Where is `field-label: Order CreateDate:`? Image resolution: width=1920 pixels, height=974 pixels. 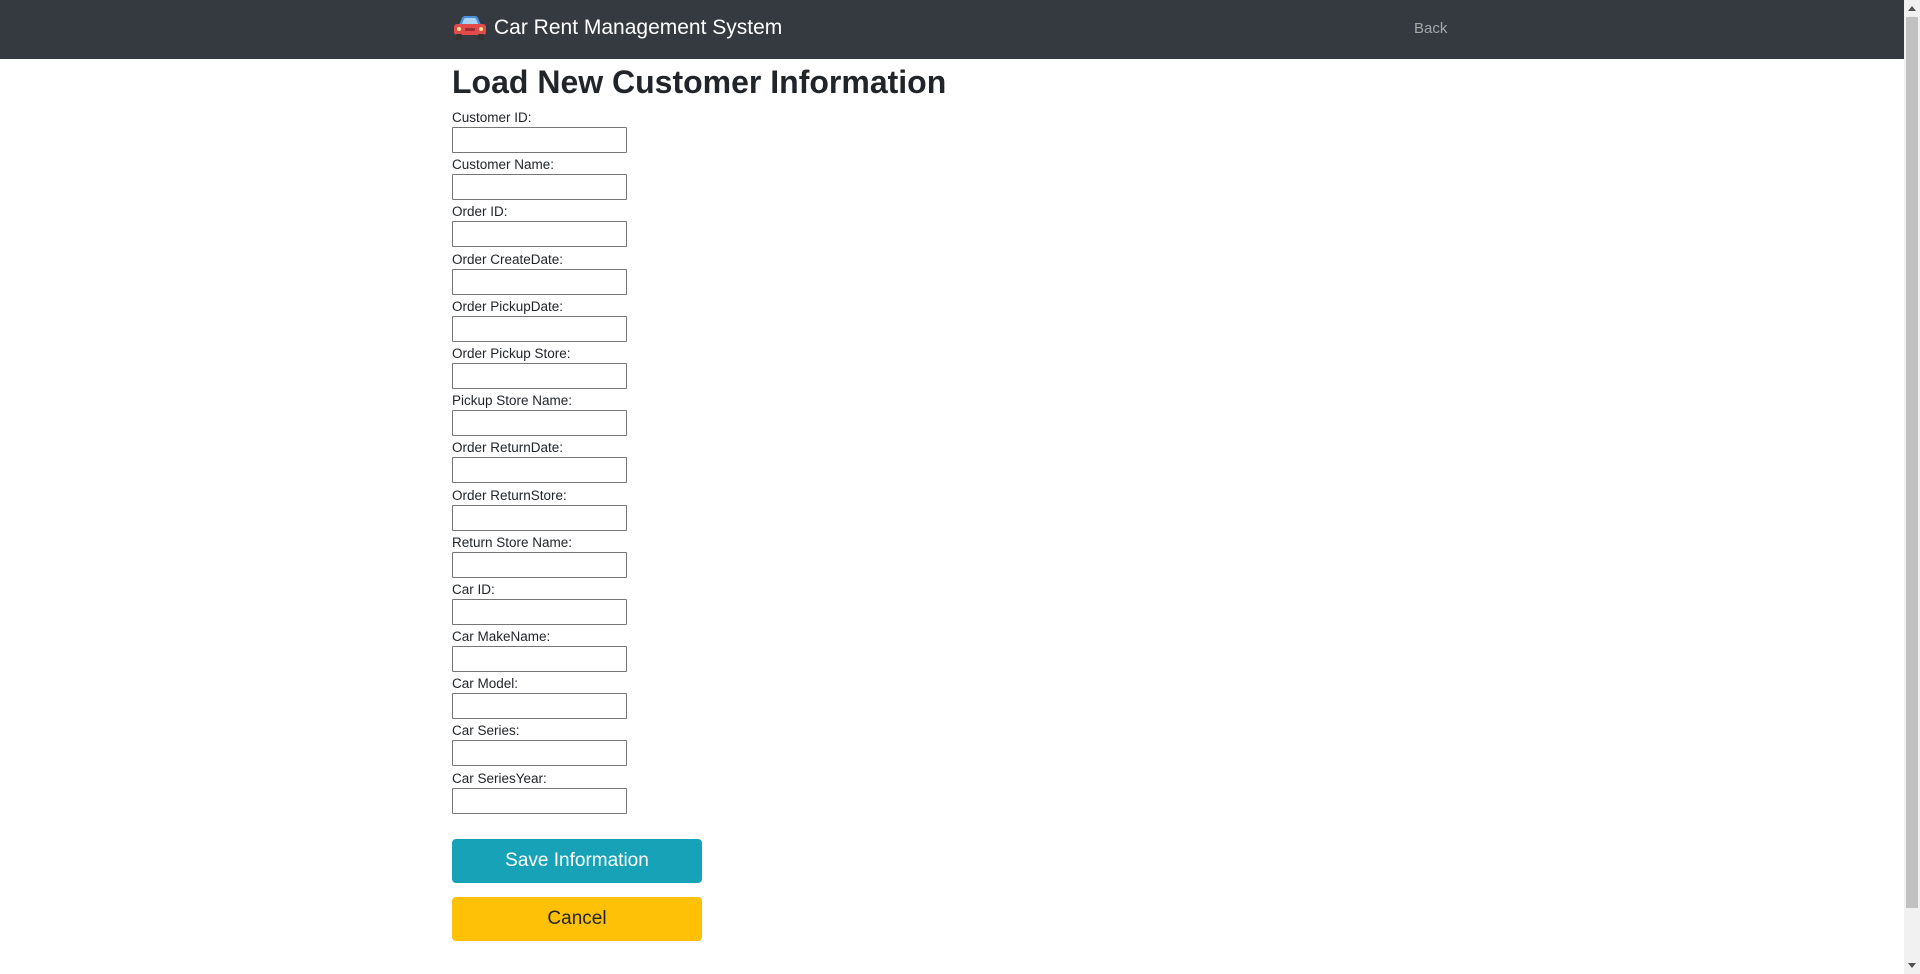
field-label: Order CreateDate: is located at coordinates (508, 259).